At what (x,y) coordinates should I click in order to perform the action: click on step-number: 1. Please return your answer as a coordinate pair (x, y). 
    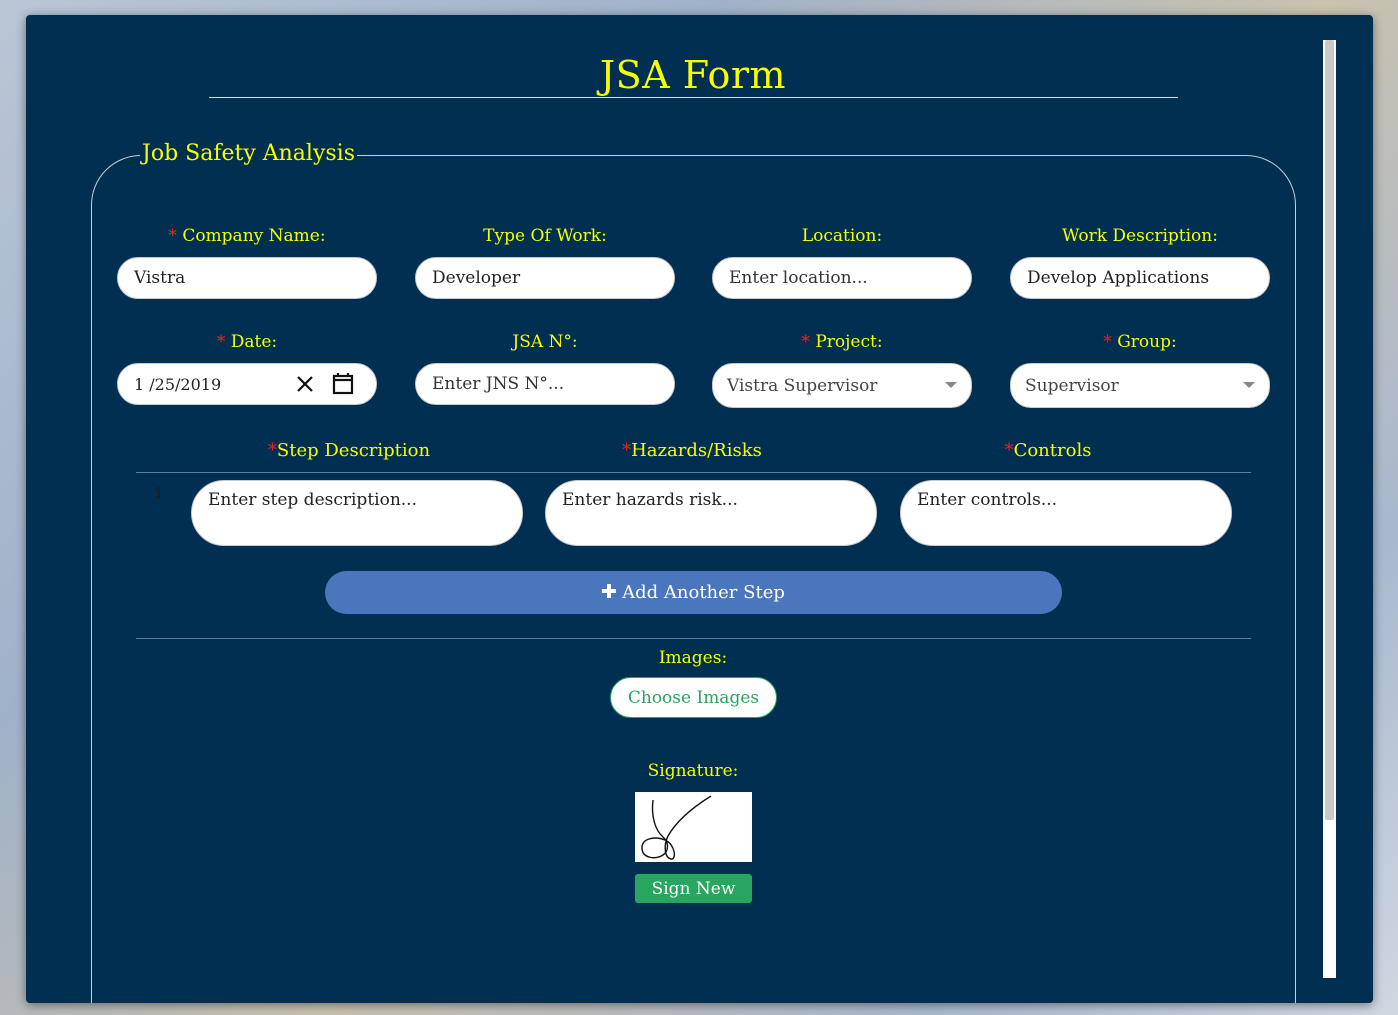
    Looking at the image, I should click on (159, 493).